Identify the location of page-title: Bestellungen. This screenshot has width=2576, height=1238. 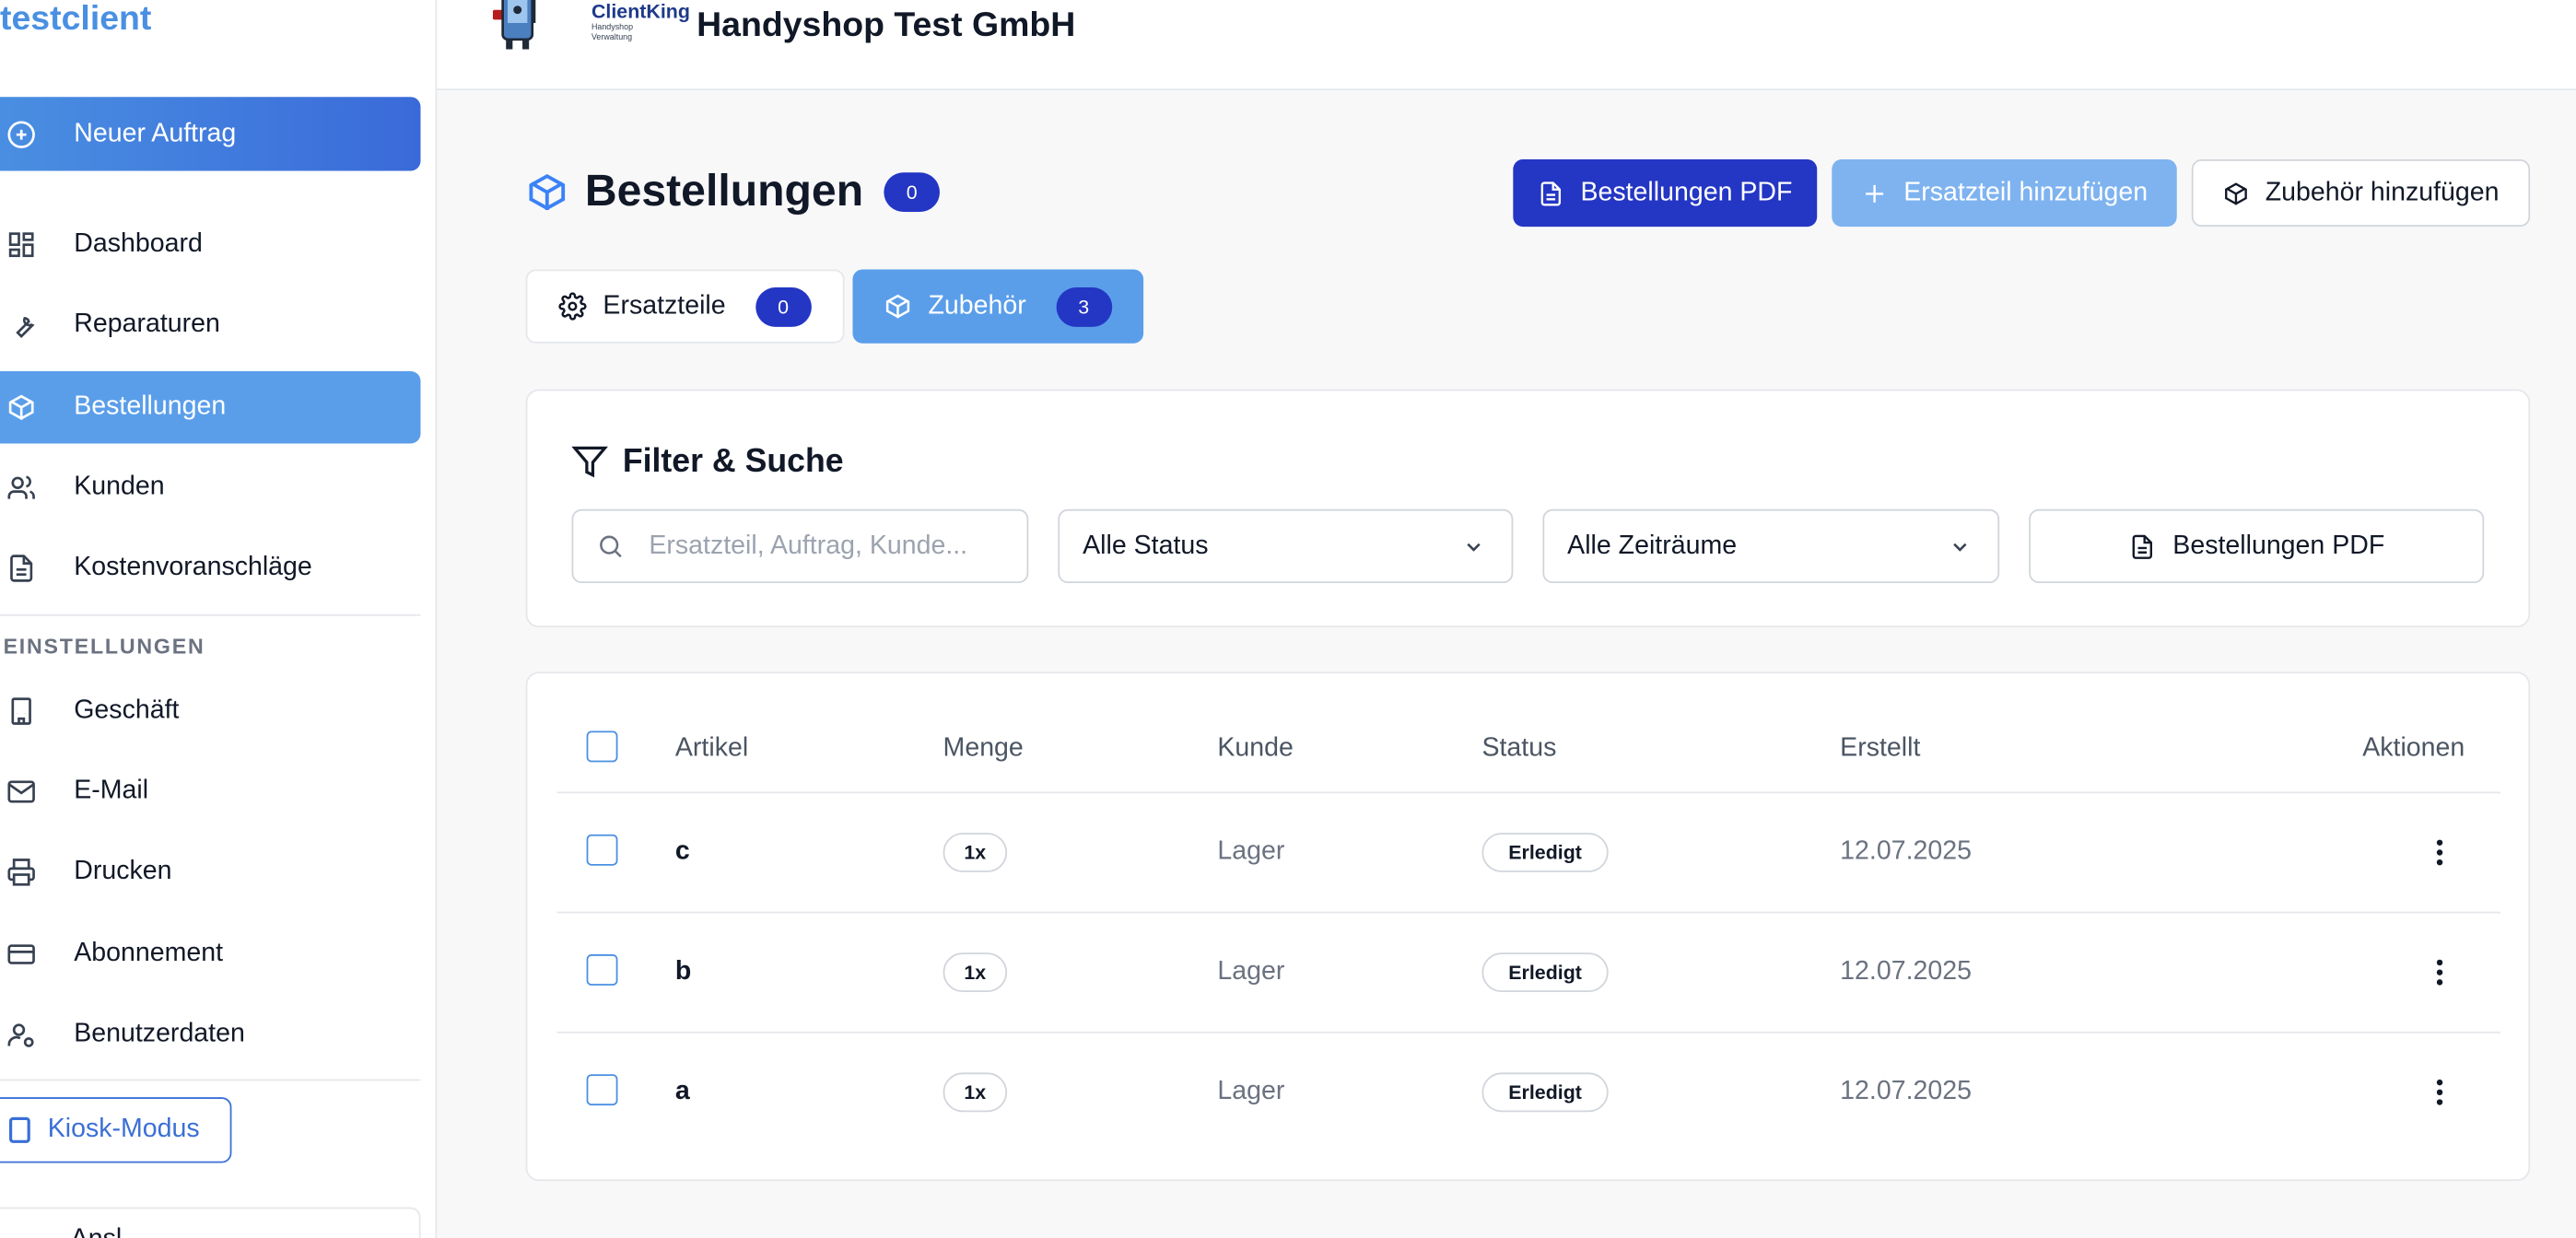
(724, 191).